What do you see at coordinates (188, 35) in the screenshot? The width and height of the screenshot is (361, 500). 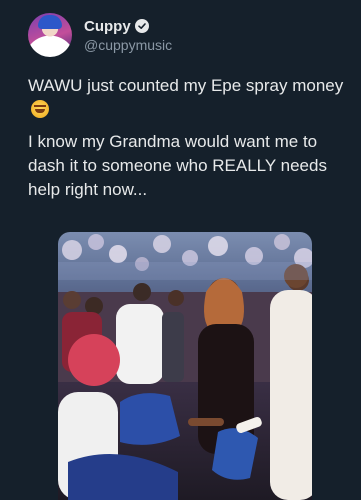 I see `tweet-header: Cuppy @cuppymusic` at bounding box center [188, 35].